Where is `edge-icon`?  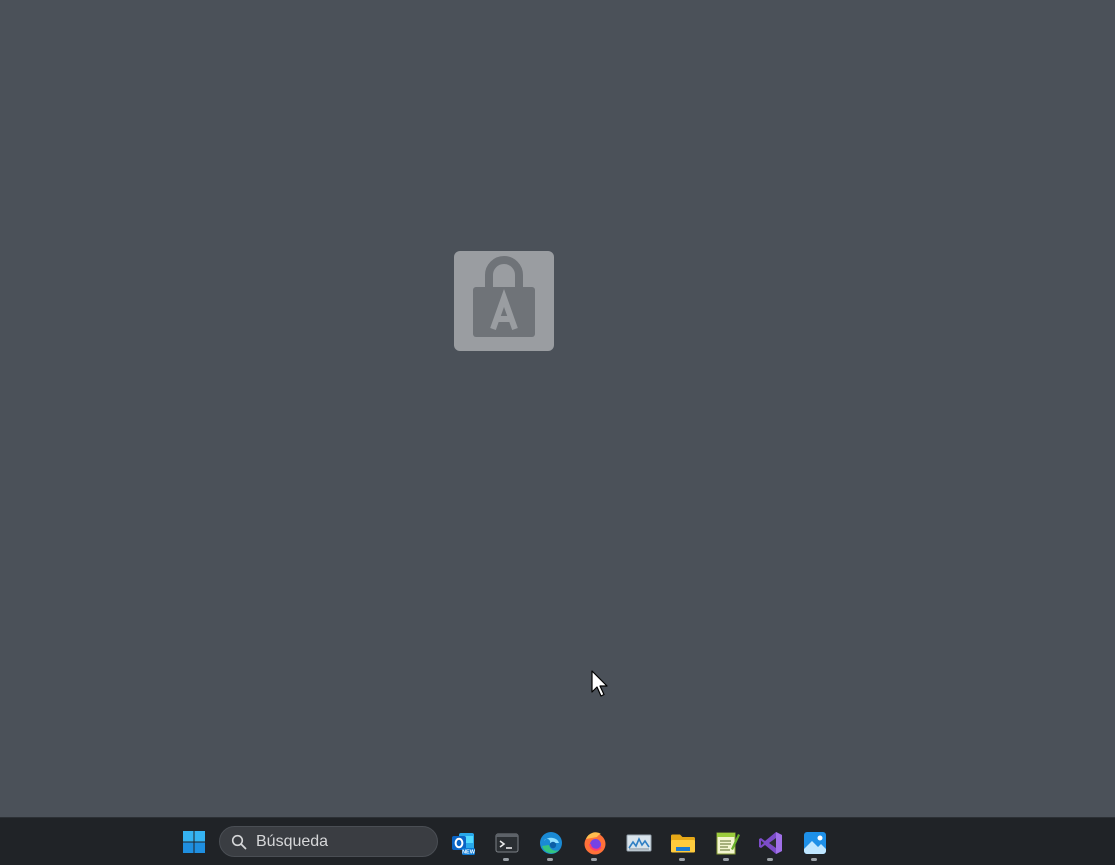
edge-icon is located at coordinates (550, 842).